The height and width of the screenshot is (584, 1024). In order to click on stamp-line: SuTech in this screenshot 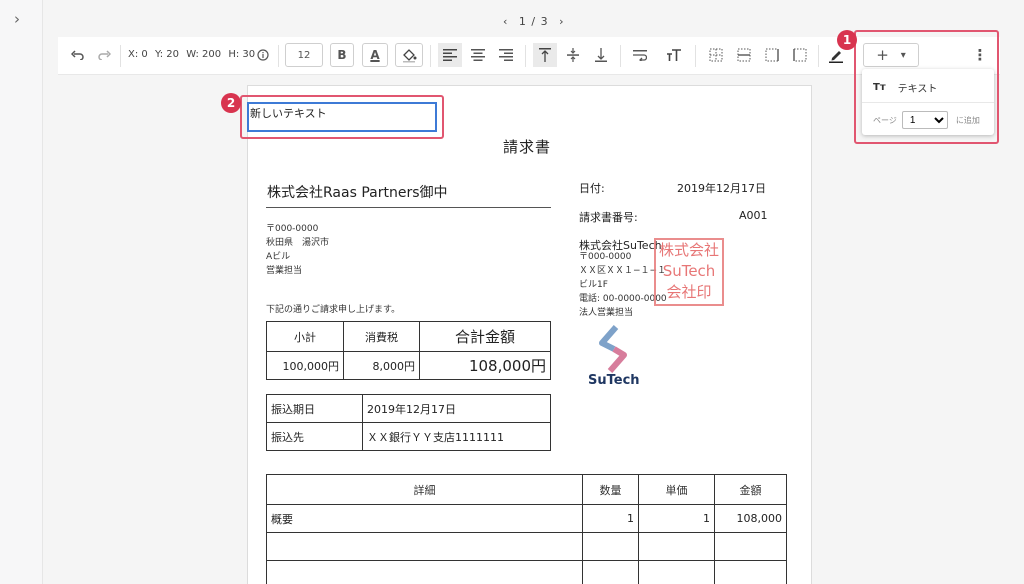, I will do `click(689, 271)`.